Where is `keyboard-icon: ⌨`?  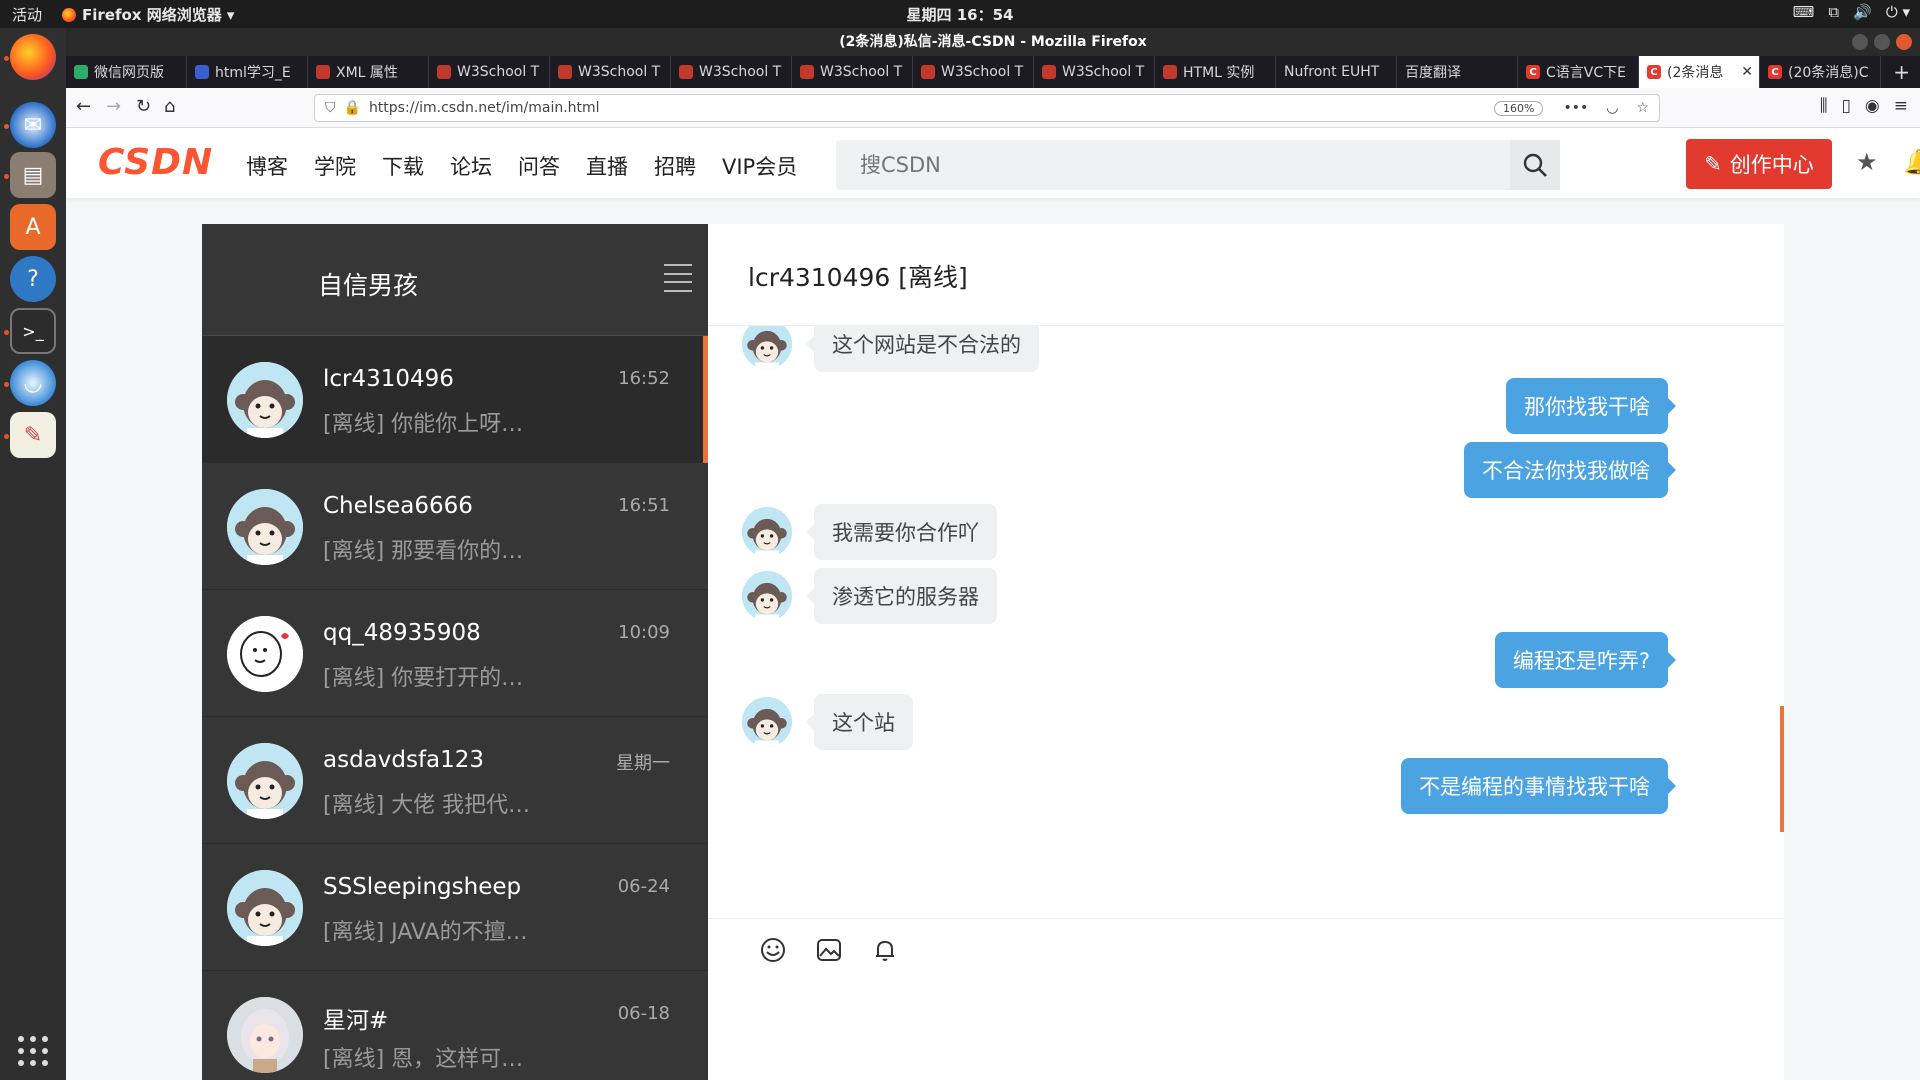
keyboard-icon: ⌨ is located at coordinates (1804, 12).